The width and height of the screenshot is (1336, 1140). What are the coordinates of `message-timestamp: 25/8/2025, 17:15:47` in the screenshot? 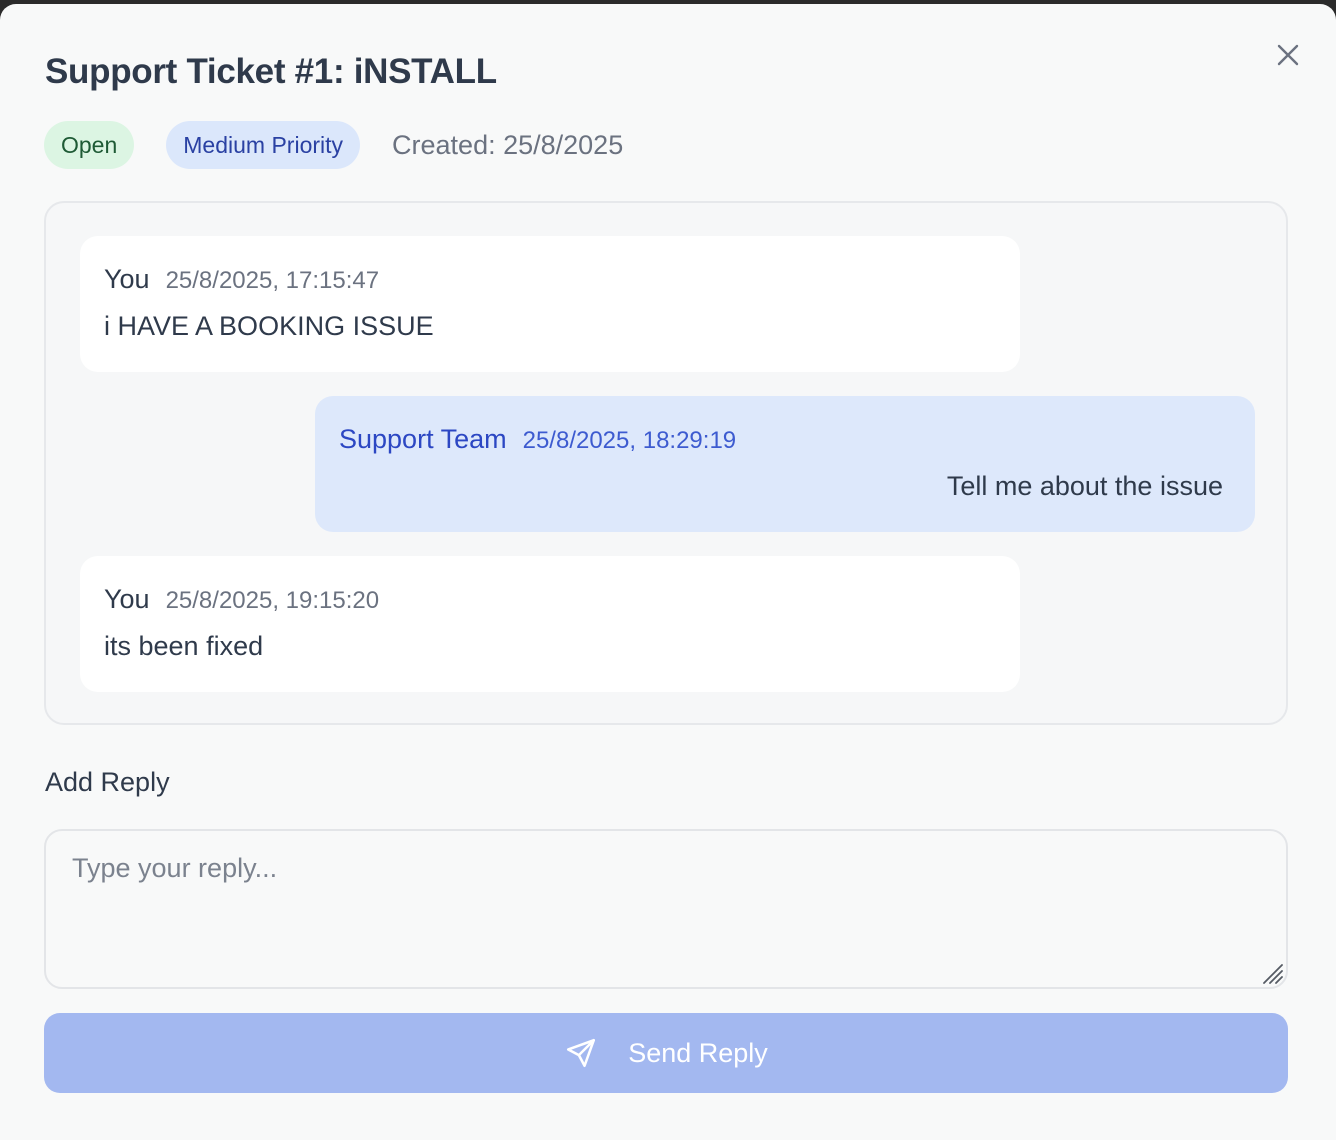 It's located at (272, 280).